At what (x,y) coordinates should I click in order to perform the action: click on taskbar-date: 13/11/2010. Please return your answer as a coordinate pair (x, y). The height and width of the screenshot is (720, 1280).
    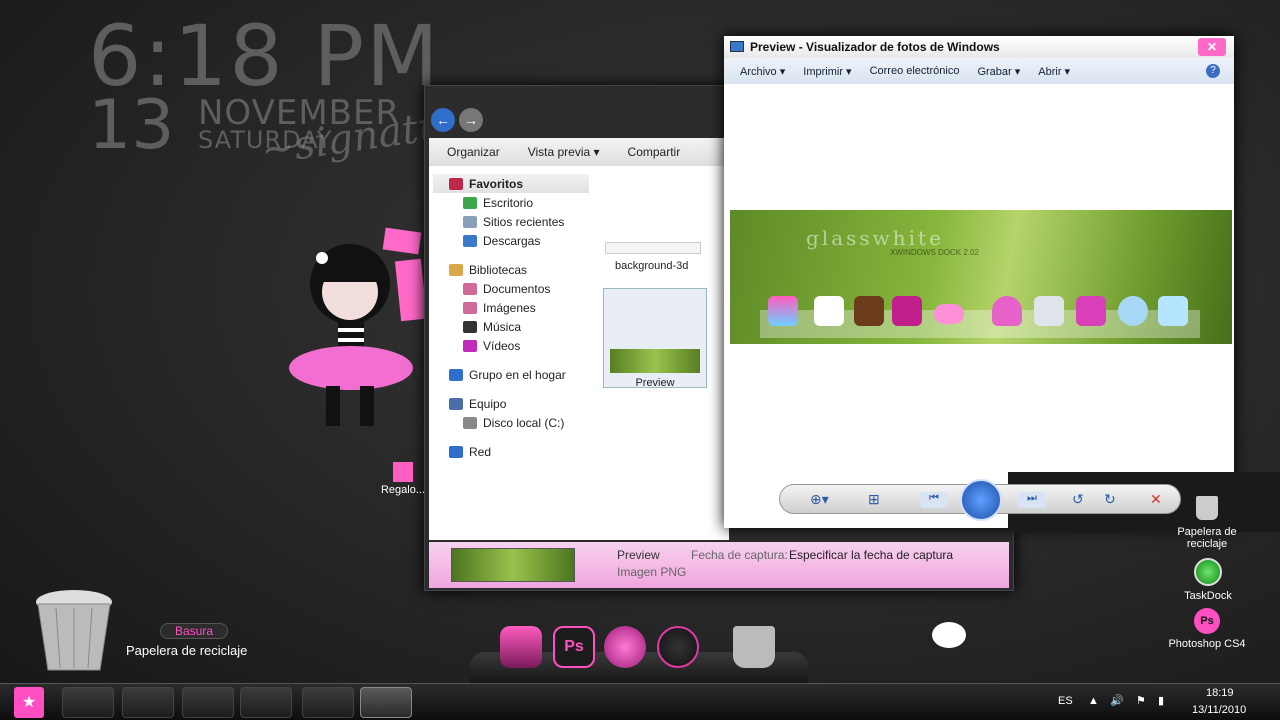
    Looking at the image, I should click on (1219, 710).